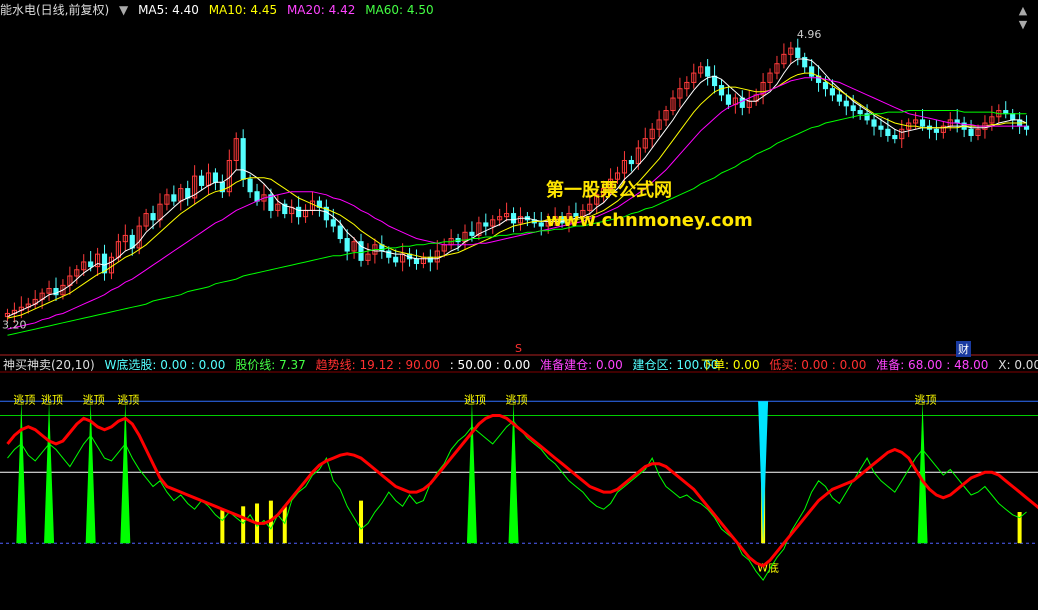  What do you see at coordinates (818, 365) in the screenshot?
I see `low-buy-label: 低买: 0.00 : 0.00` at bounding box center [818, 365].